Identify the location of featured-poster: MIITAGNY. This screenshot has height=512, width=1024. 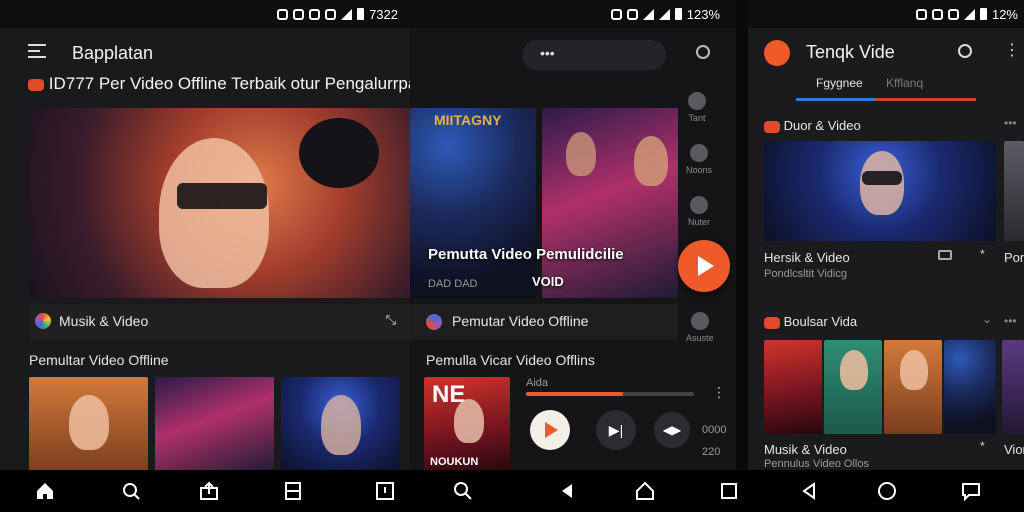
(473, 203).